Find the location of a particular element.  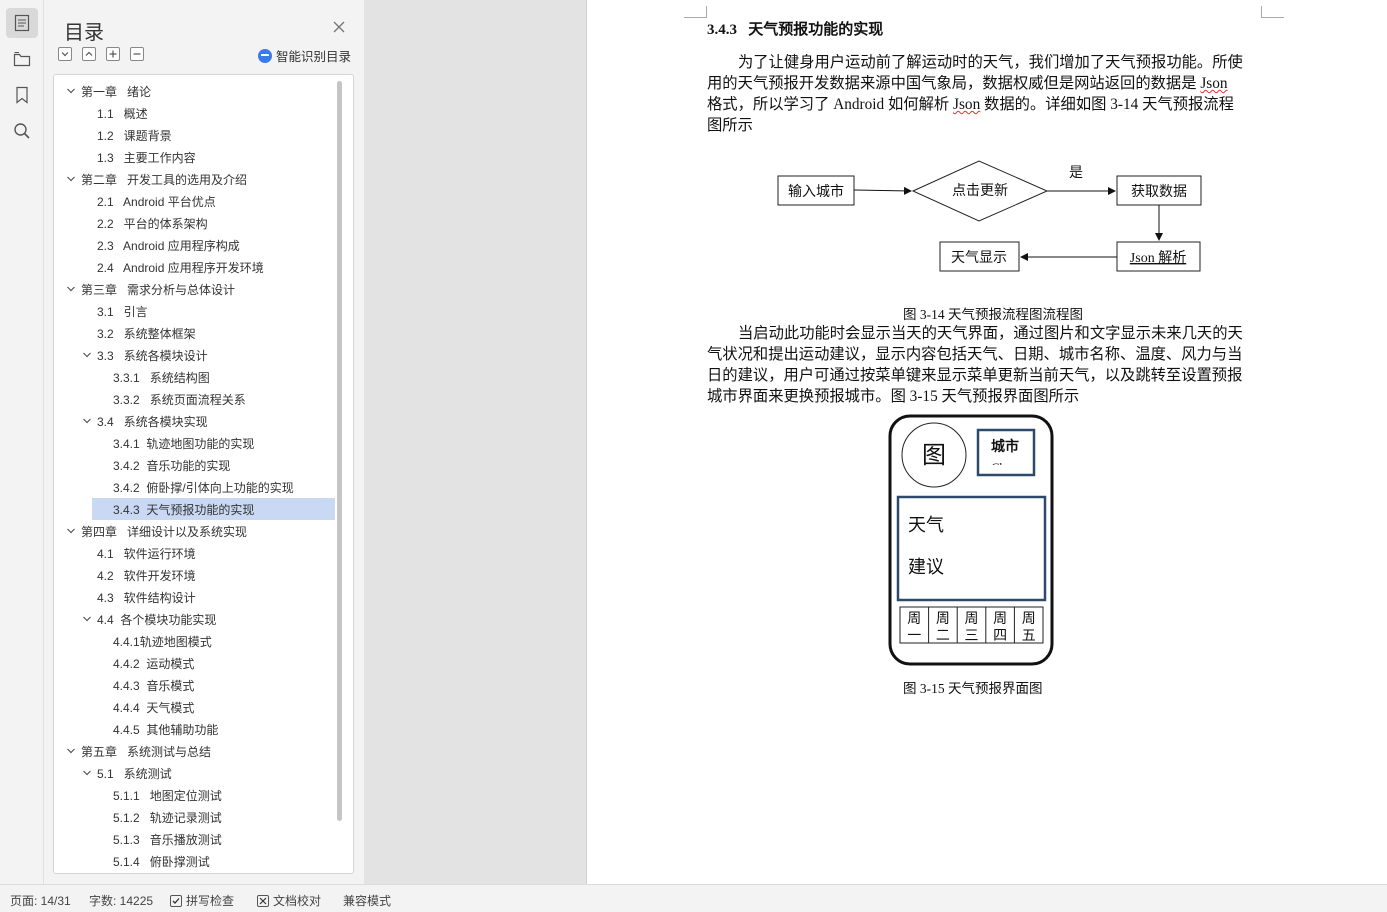

toc-item: 1.3 主要工作内容 is located at coordinates (194, 157).